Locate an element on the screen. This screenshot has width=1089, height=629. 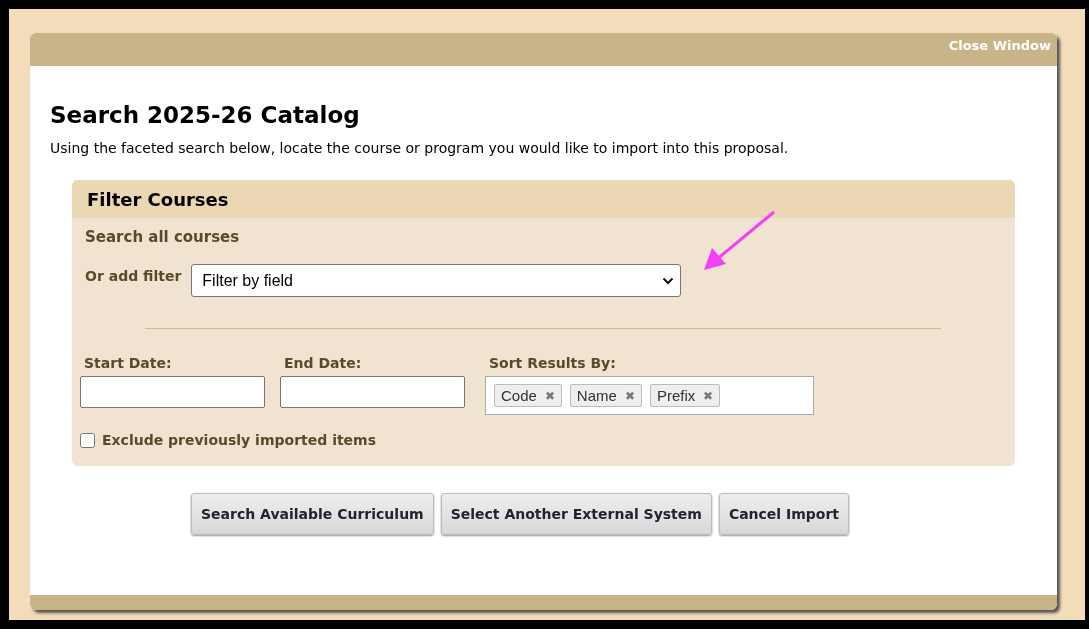
dialog-title: Search 2025-26 Catalog is located at coordinates (205, 115).